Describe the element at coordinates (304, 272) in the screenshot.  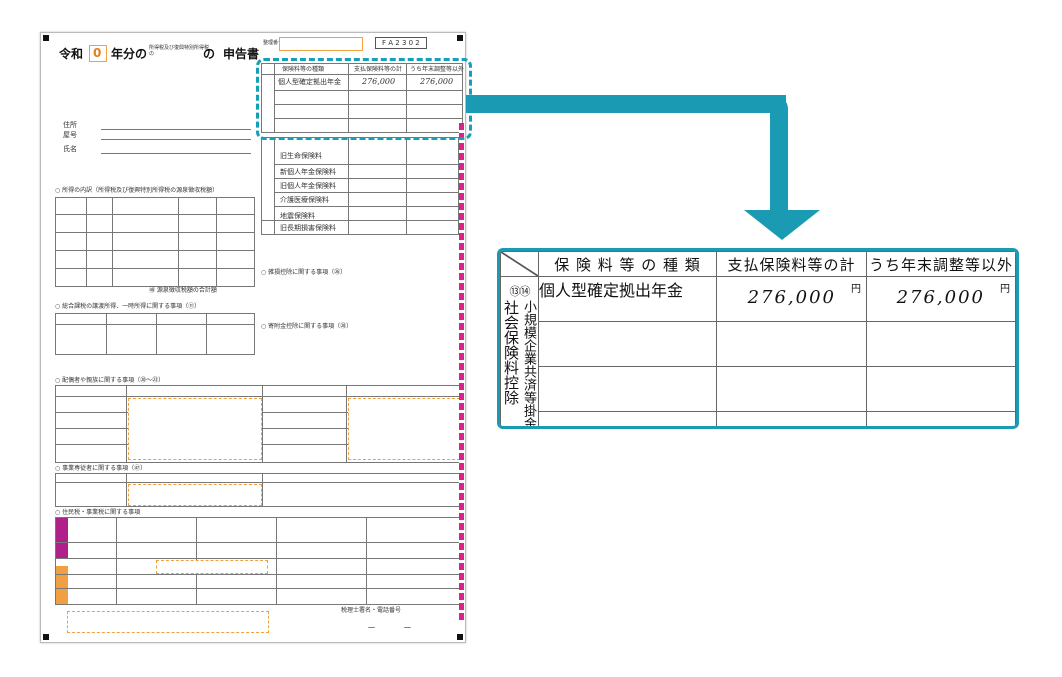
I see `section-disaster: ○ 雑損控除に関する事項（㉖）` at that location.